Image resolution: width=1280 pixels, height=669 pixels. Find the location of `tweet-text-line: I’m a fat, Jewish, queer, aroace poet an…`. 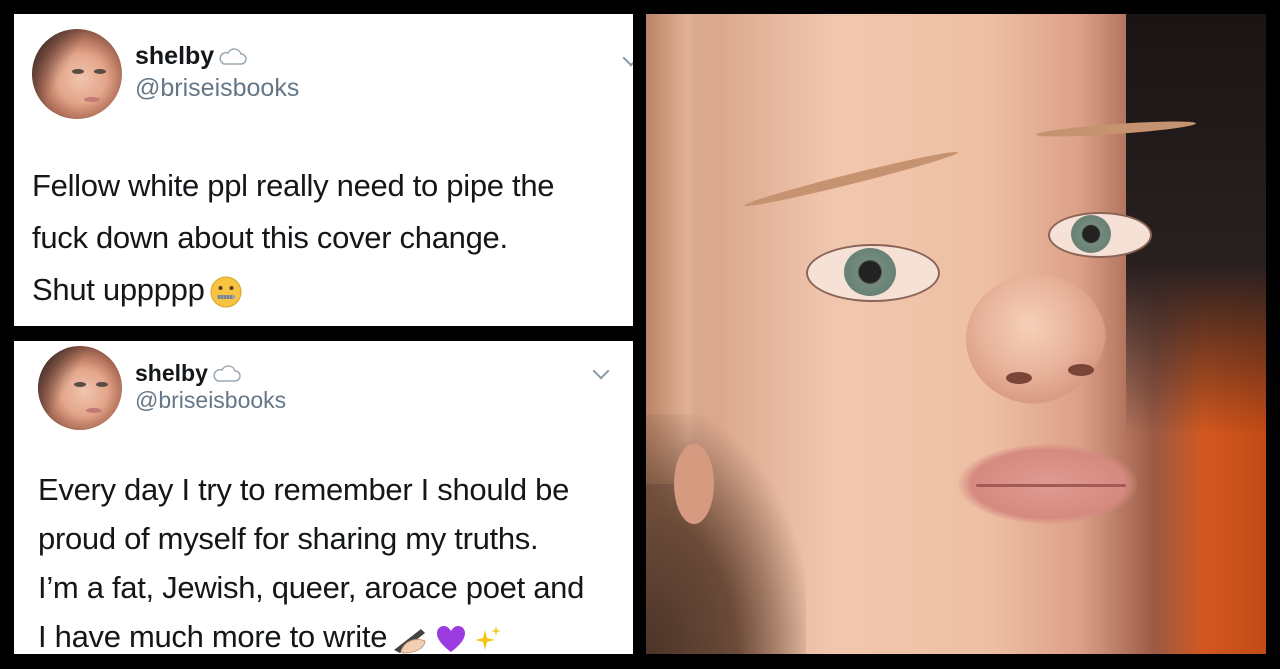

tweet-text-line: I’m a fat, Jewish, queer, aroace poet an… is located at coordinates (311, 587).